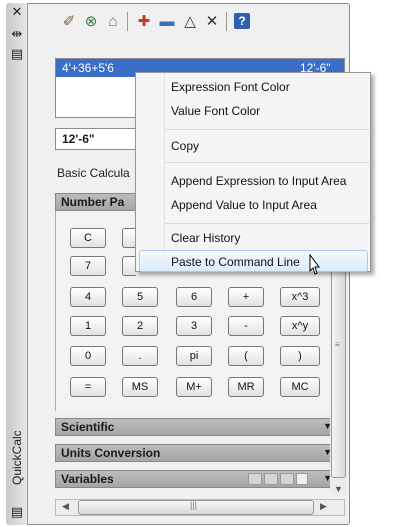  What do you see at coordinates (197, 453) in the screenshot?
I see `units-conversion-header: Units Conversion ▼` at bounding box center [197, 453].